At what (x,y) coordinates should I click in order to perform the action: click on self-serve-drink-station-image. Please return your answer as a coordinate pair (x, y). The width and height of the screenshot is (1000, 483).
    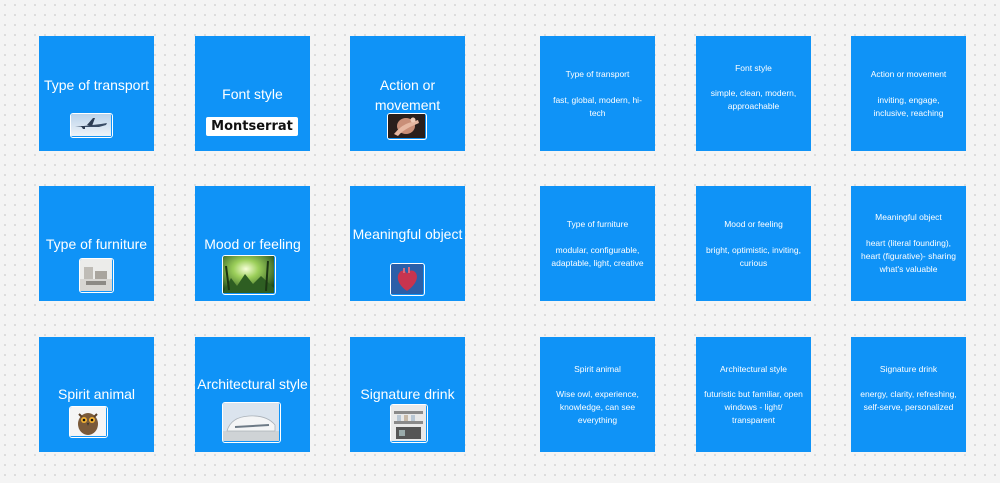
    Looking at the image, I should click on (409, 423).